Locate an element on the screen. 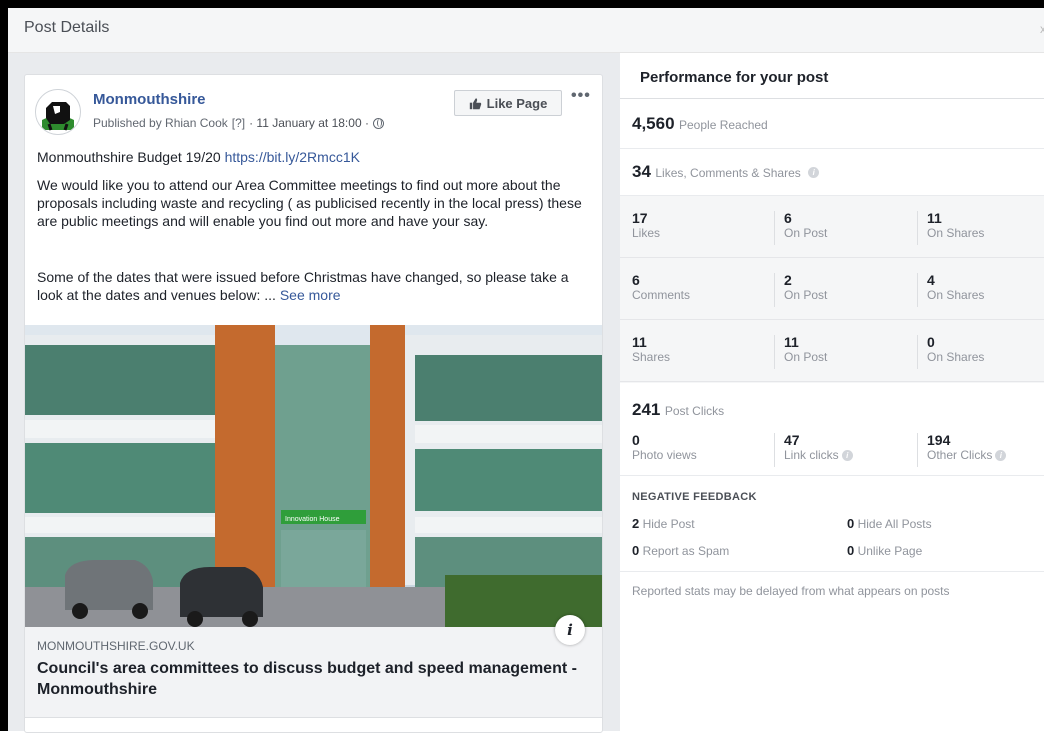  post-timestamp: · 11 January at 18:00 · is located at coordinates (309, 123).